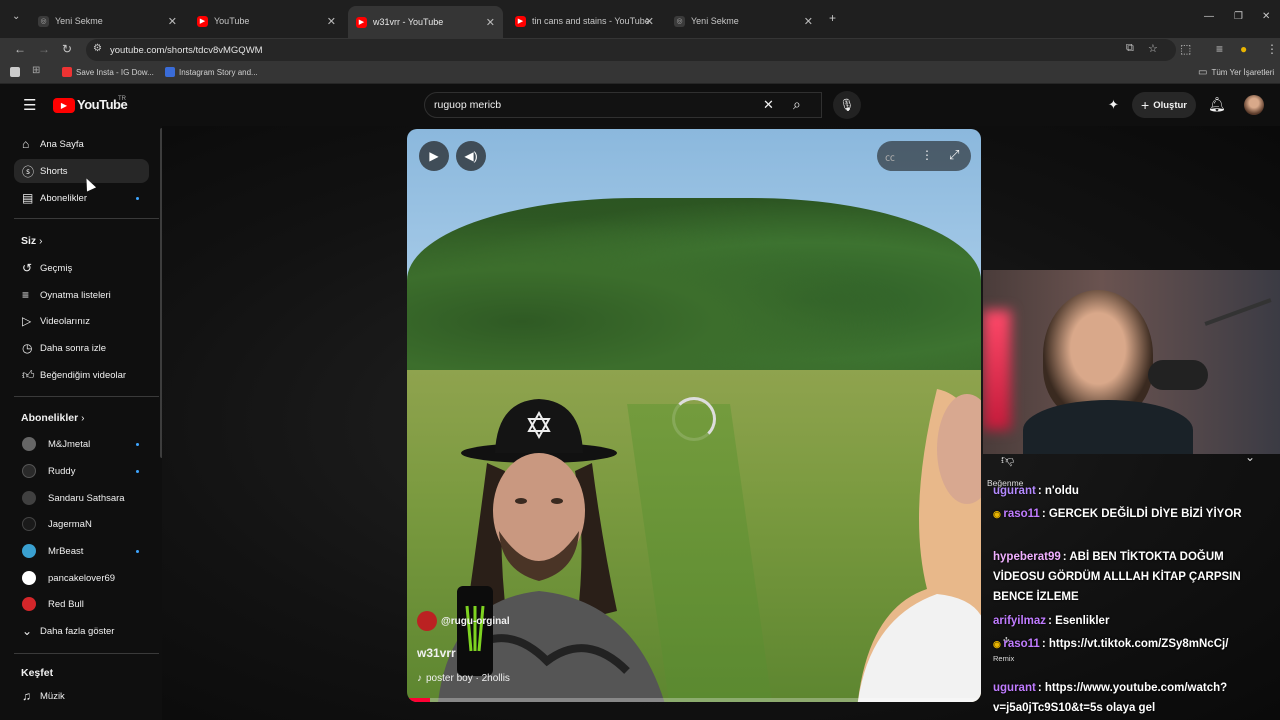 Image resolution: width=1280 pixels, height=720 pixels. I want to click on tab-title: w31vrr - YouTube, so click(408, 22).